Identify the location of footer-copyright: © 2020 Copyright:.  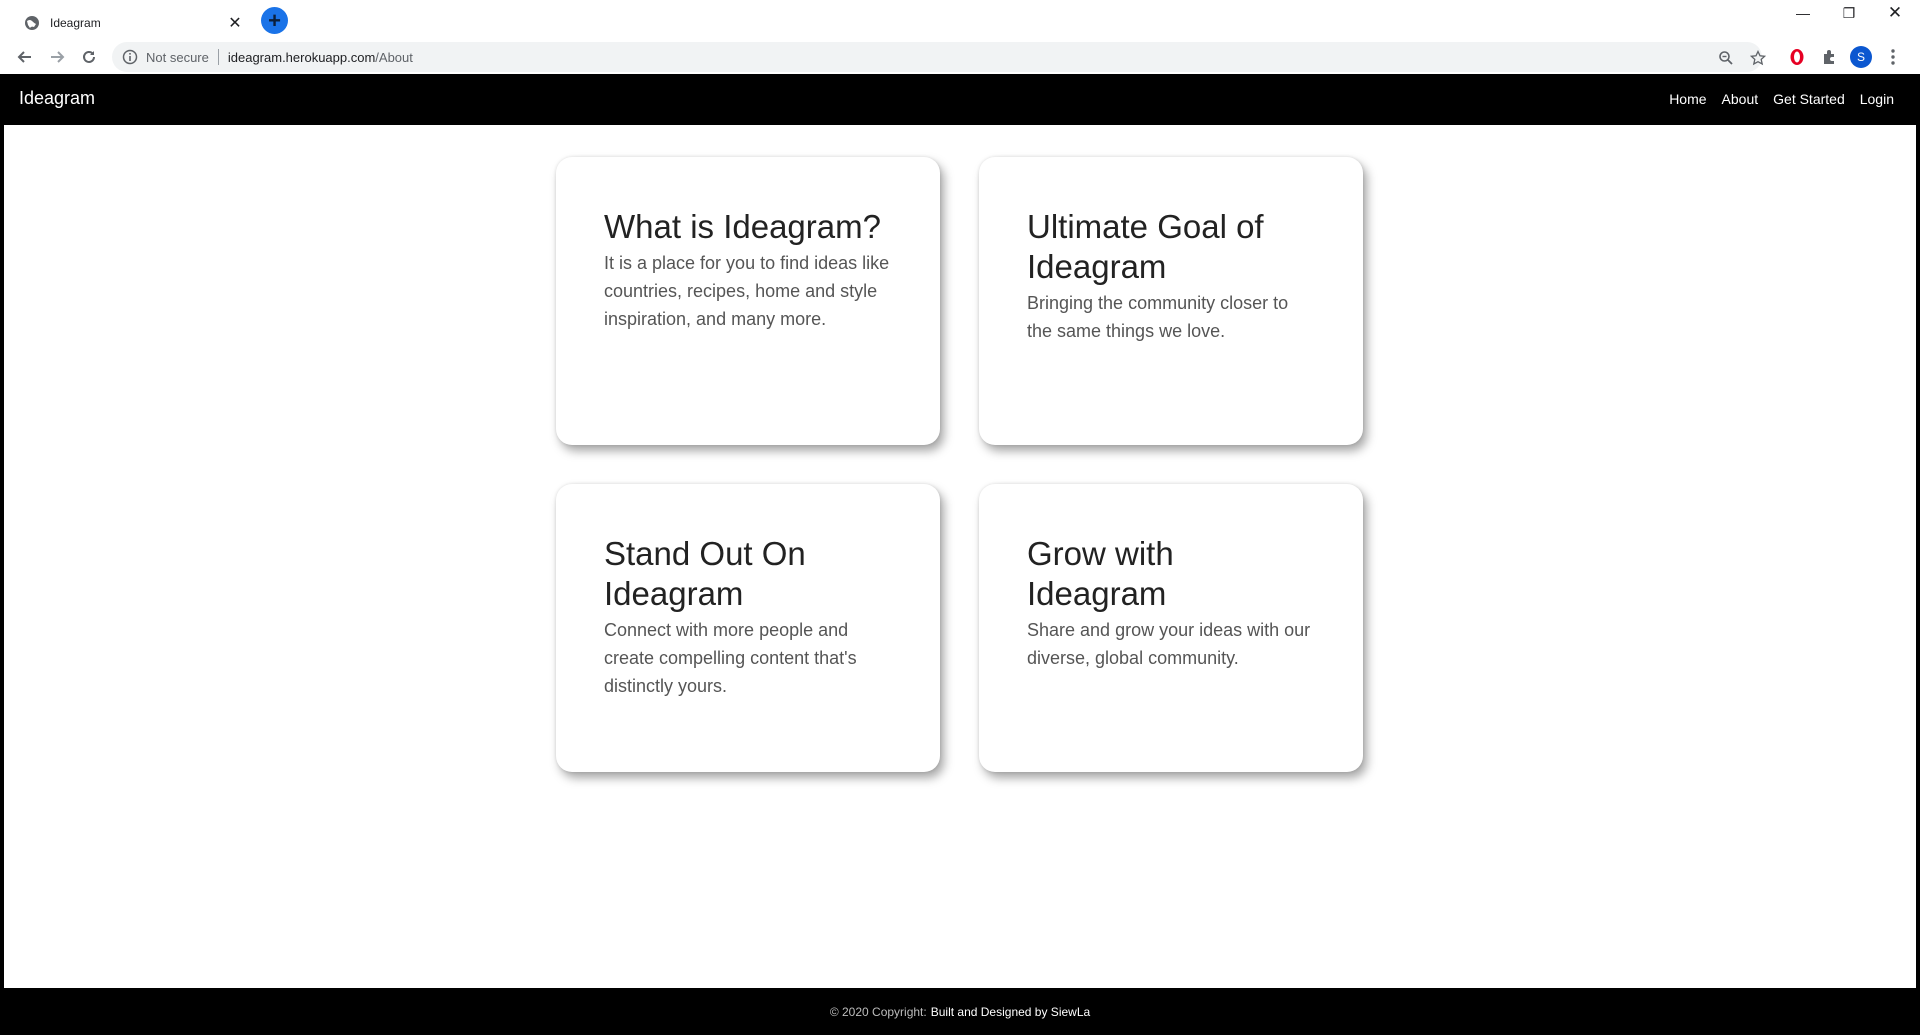
(878, 1011).